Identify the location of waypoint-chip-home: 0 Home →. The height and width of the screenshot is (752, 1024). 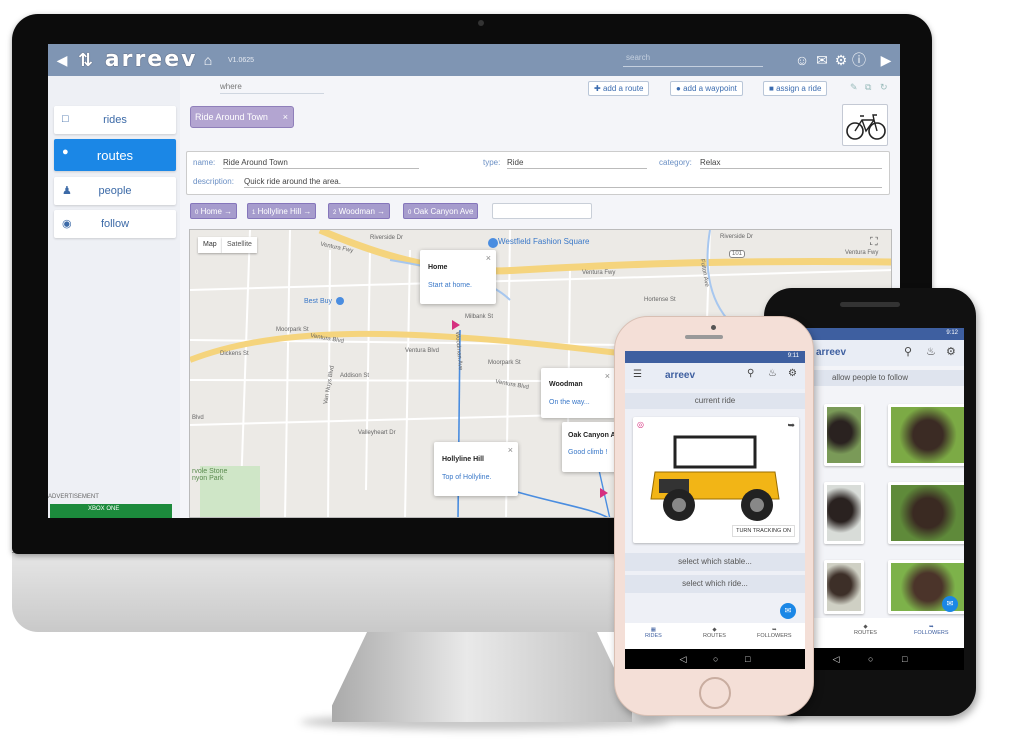
(214, 211).